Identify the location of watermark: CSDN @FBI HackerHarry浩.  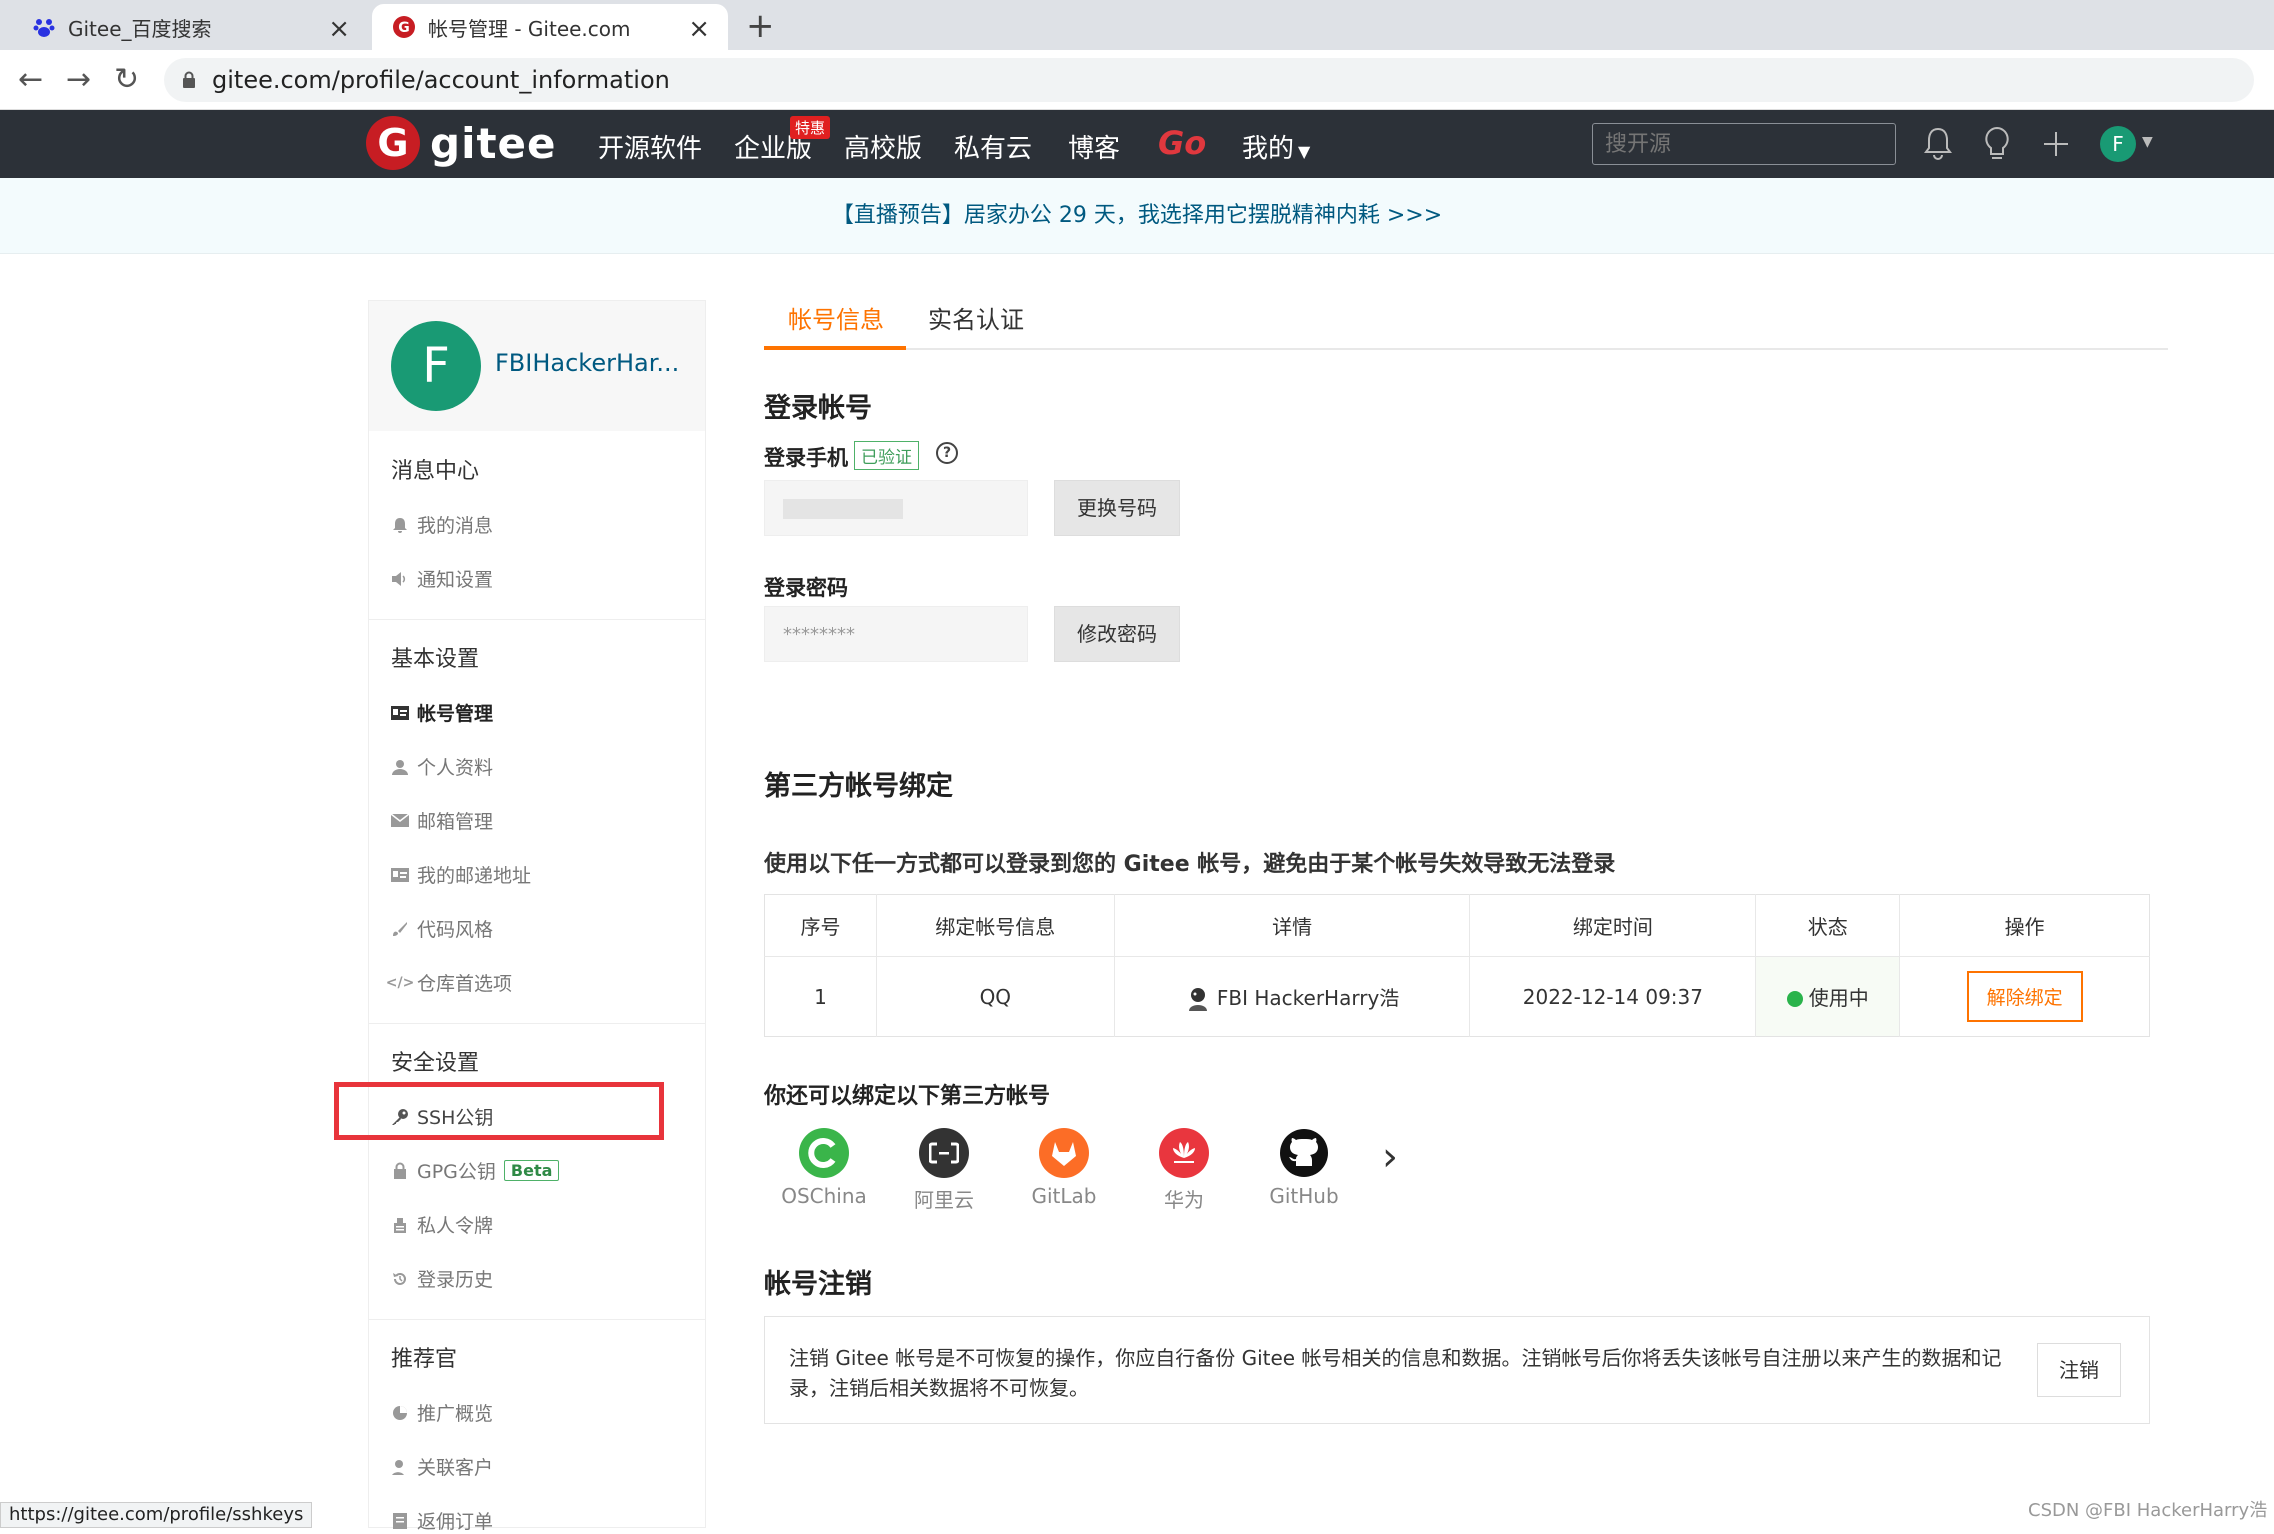
(2148, 1510).